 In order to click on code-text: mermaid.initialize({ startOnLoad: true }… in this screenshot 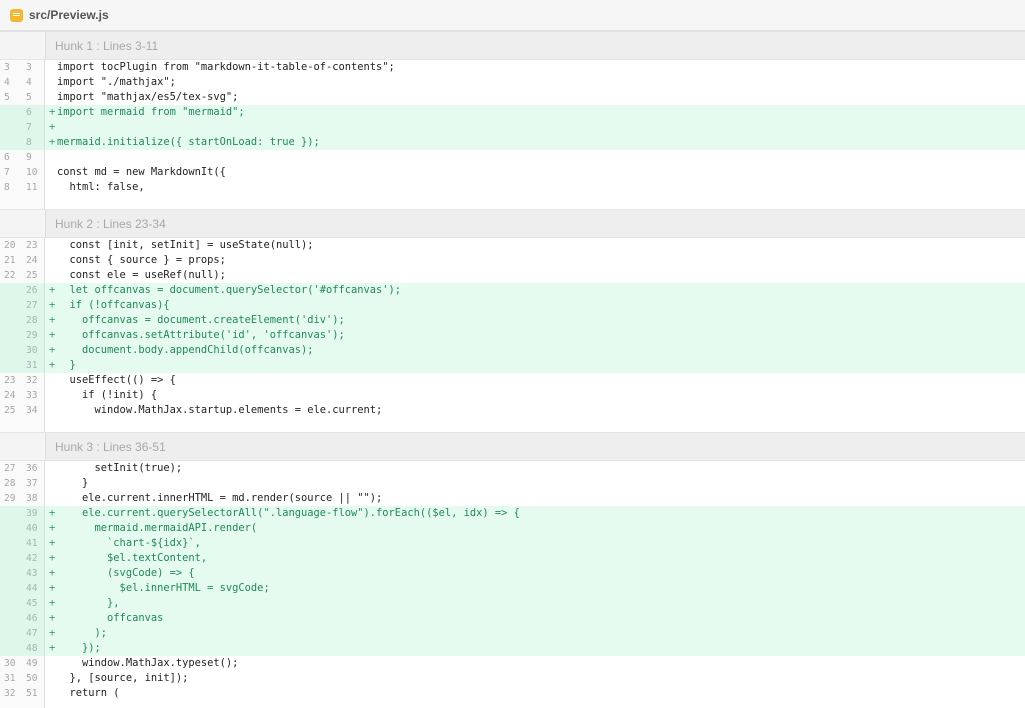, I will do `click(188, 142)`.